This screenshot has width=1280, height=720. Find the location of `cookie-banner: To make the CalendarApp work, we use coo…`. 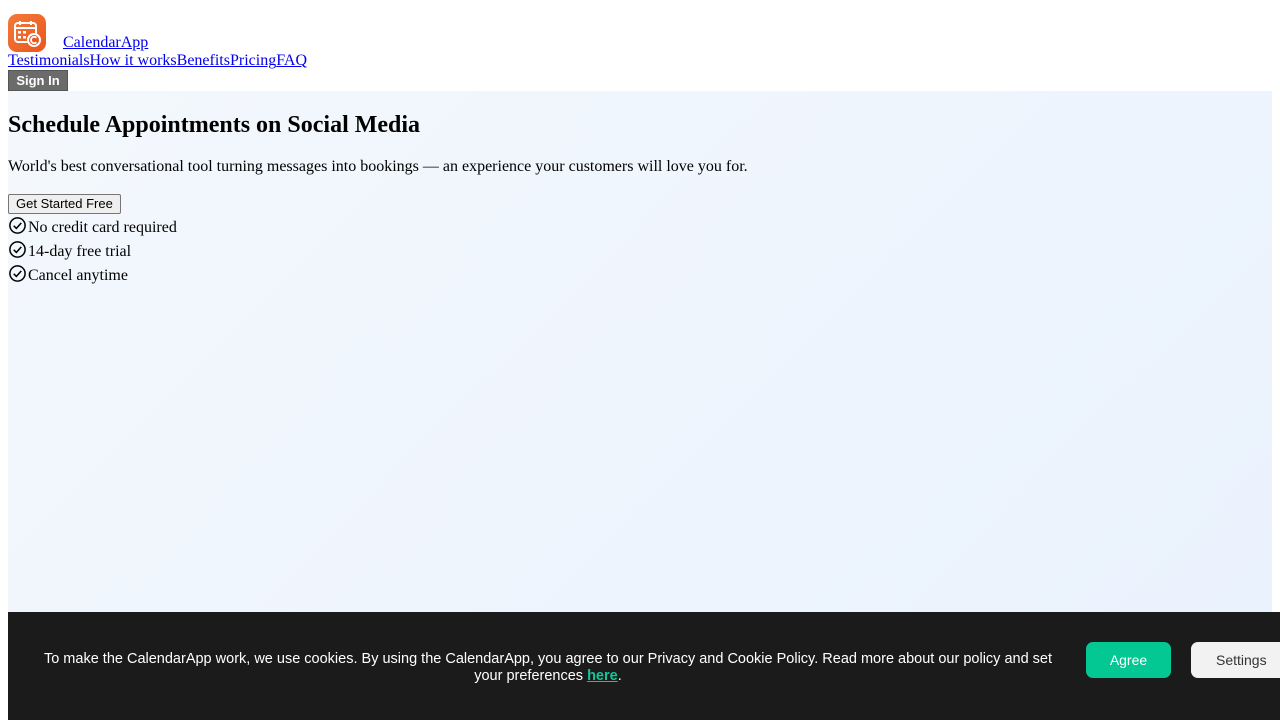

cookie-banner: To make the CalendarApp work, we use coo… is located at coordinates (644, 666).